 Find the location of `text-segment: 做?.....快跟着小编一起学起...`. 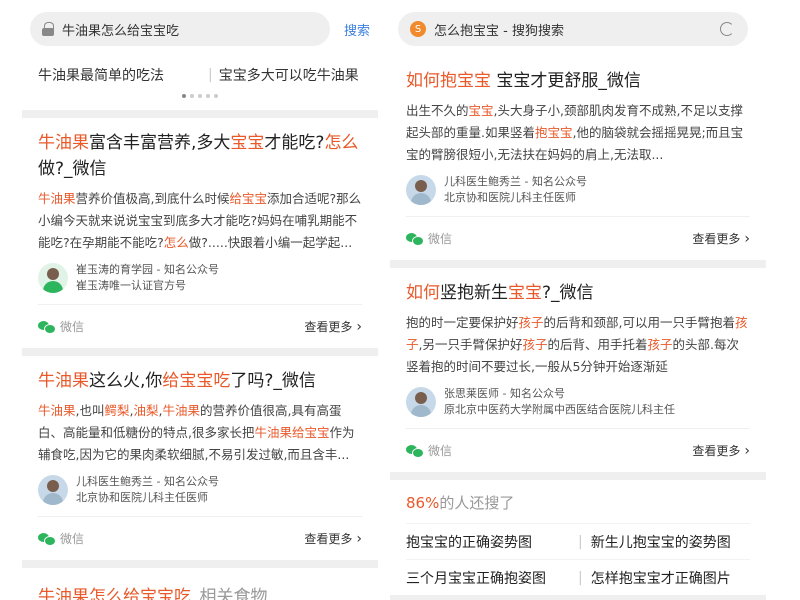

text-segment: 做?.....快跟着小编一起学起... is located at coordinates (270, 242).